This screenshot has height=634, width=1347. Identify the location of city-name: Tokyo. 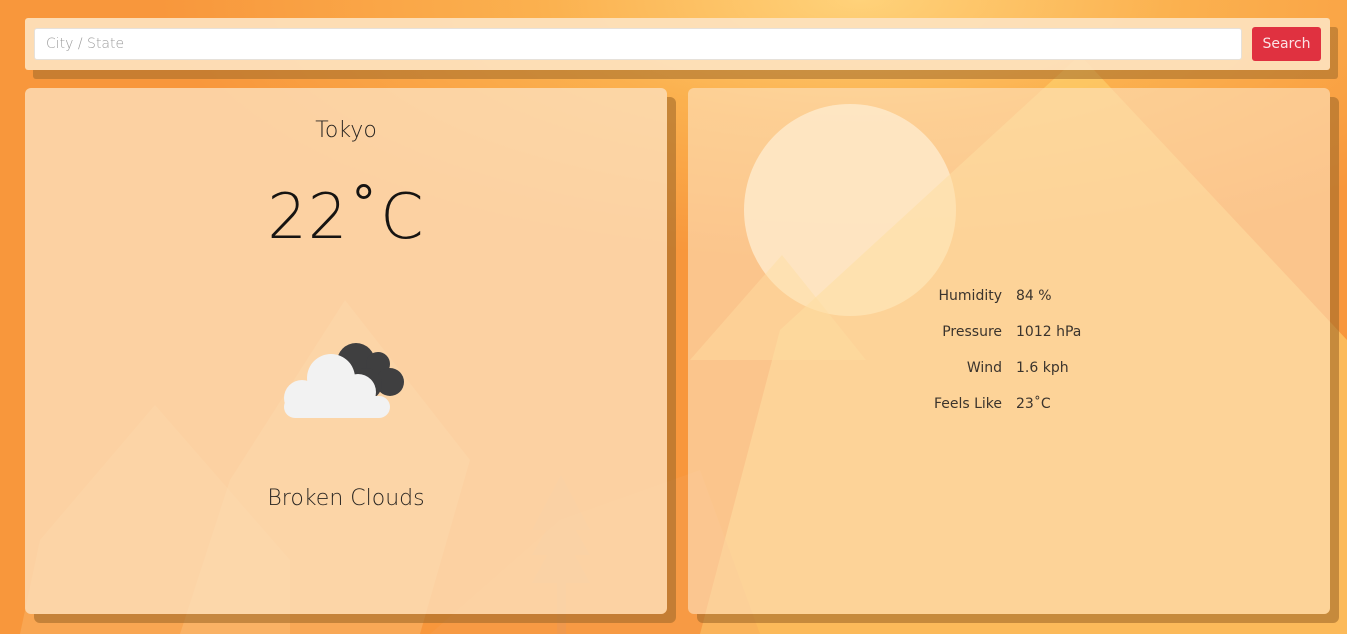
(346, 130).